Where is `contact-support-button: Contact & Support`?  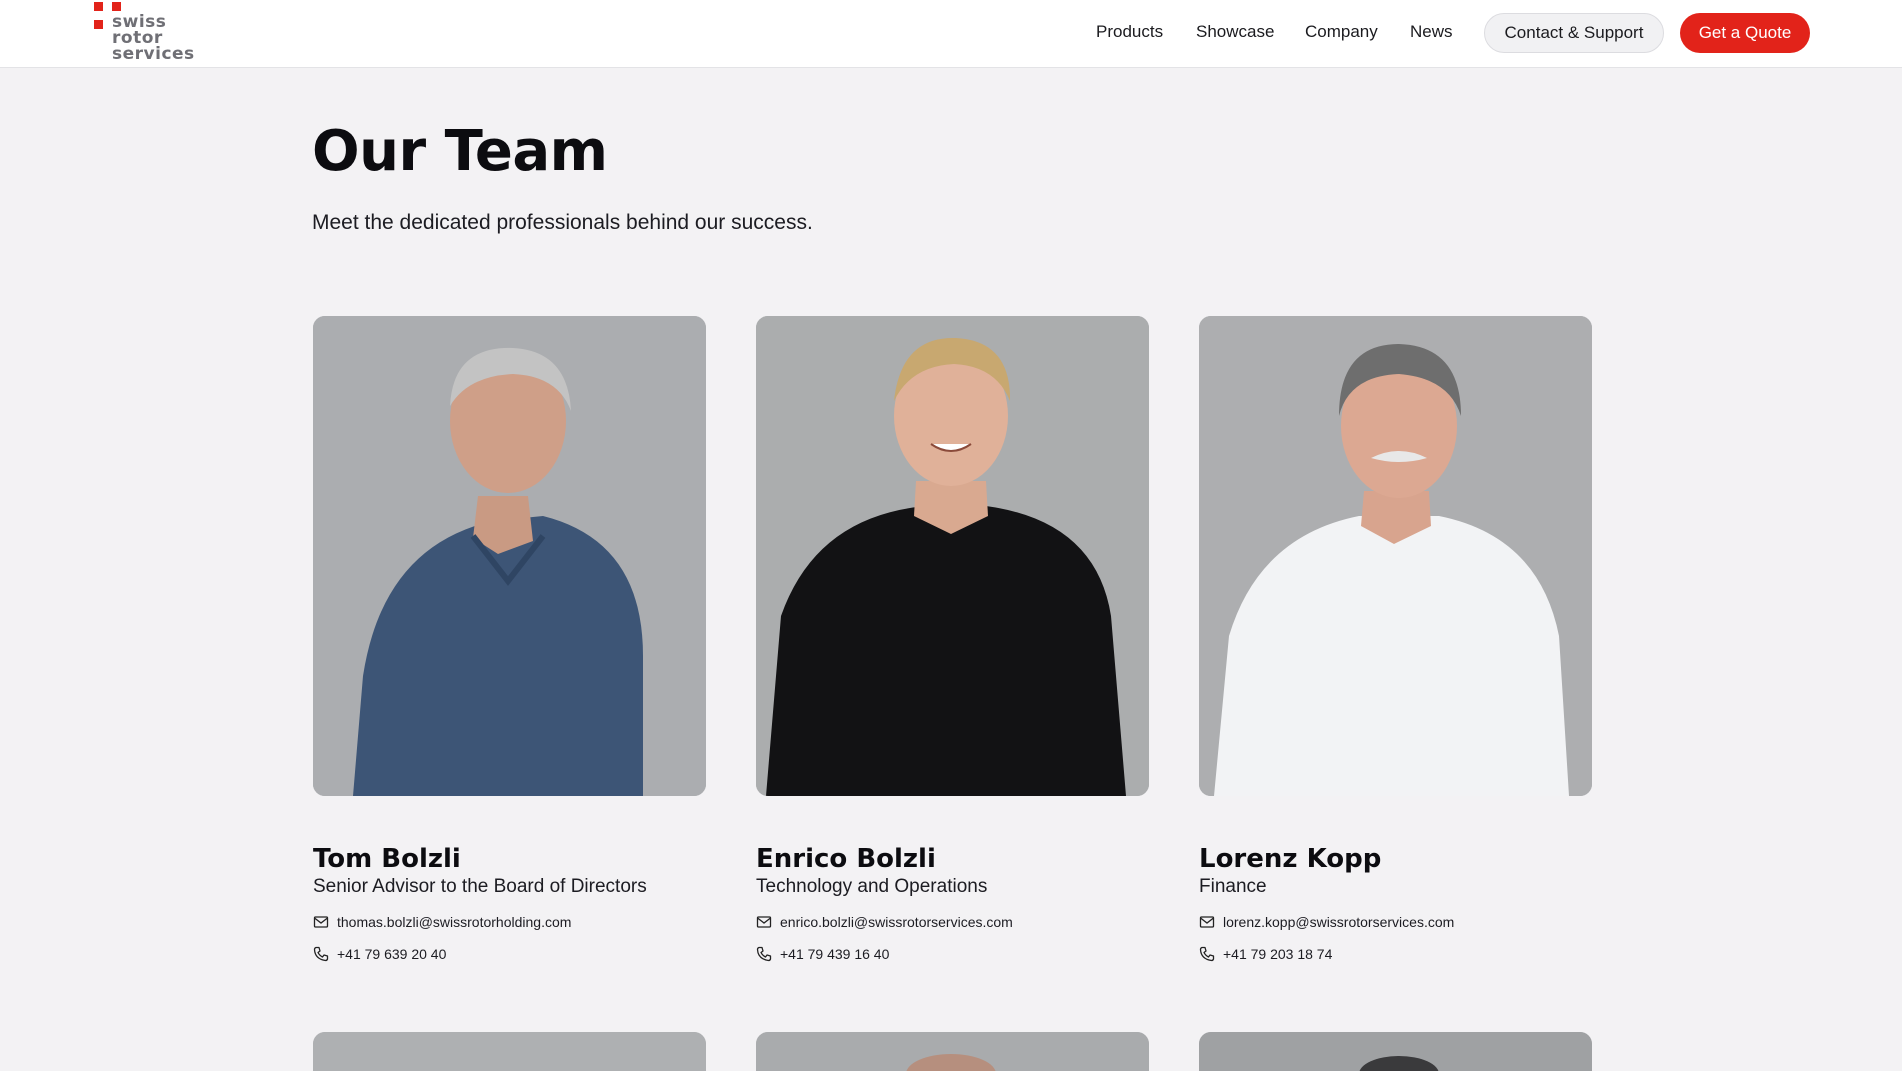 contact-support-button: Contact & Support is located at coordinates (1574, 33).